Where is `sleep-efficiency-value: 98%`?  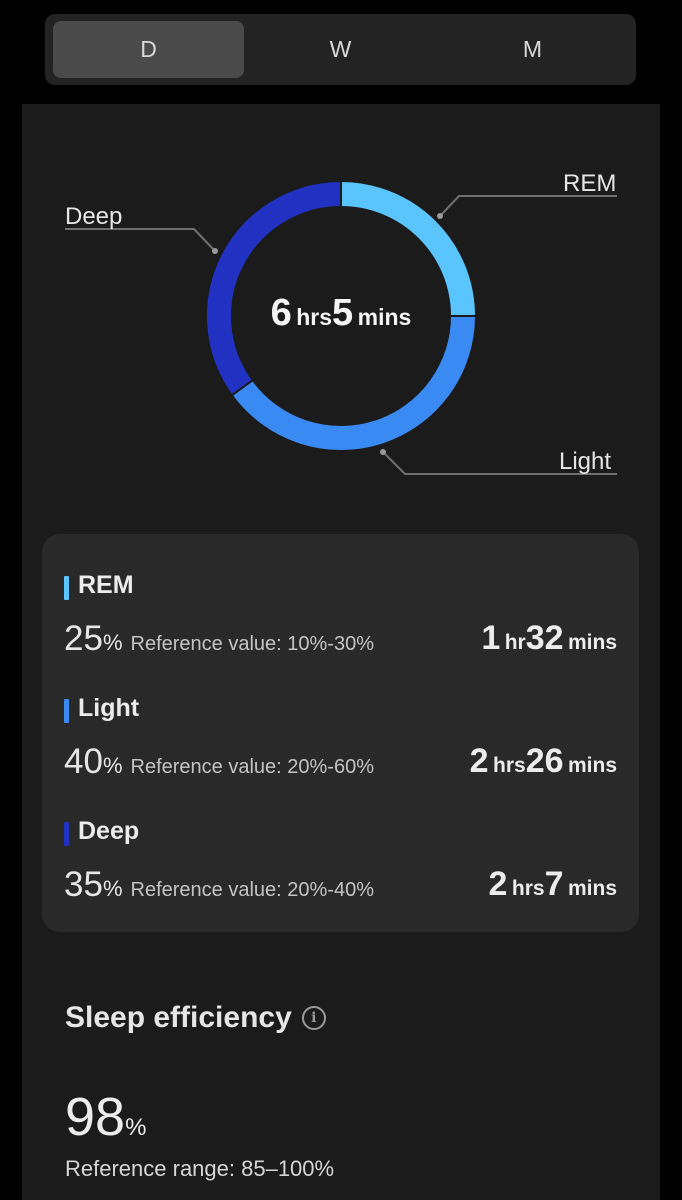
sleep-efficiency-value: 98% is located at coordinates (105, 1117).